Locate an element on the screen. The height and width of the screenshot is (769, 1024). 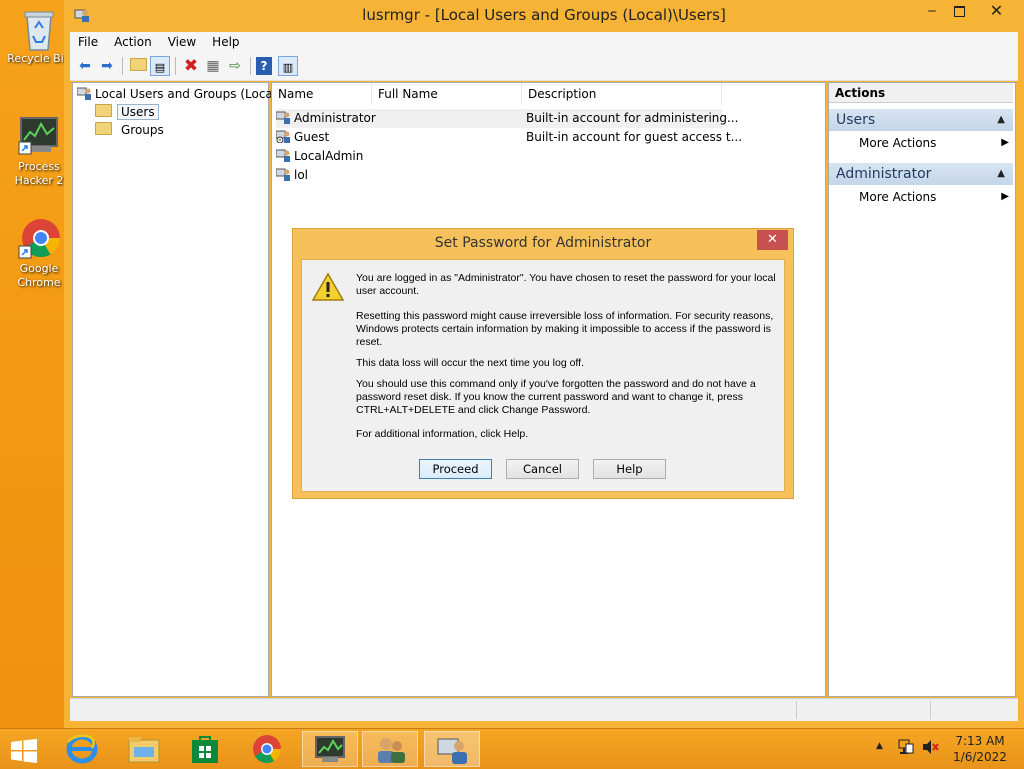
folder-icon is located at coordinates (103, 110).